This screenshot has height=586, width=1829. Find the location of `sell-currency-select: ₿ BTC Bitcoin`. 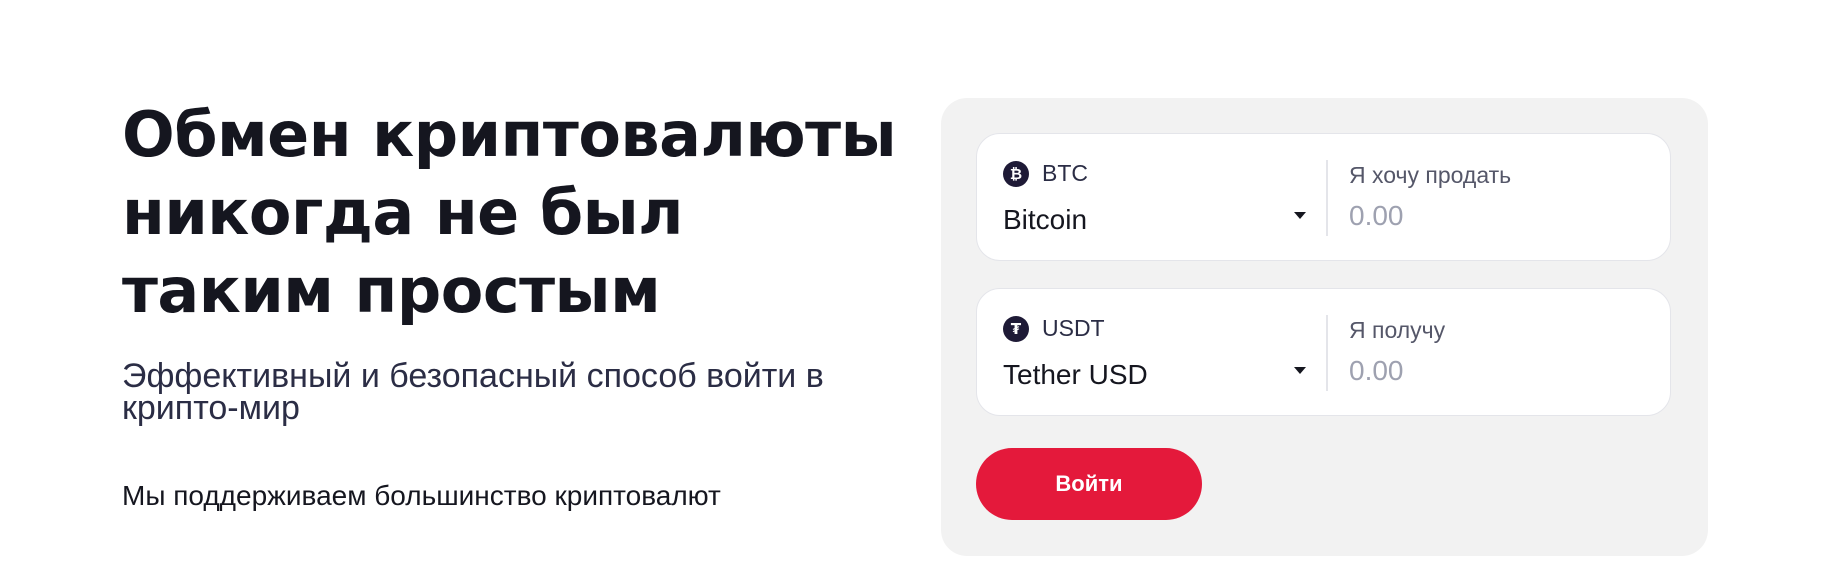

sell-currency-select: ₿ BTC Bitcoin is located at coordinates (1152, 197).